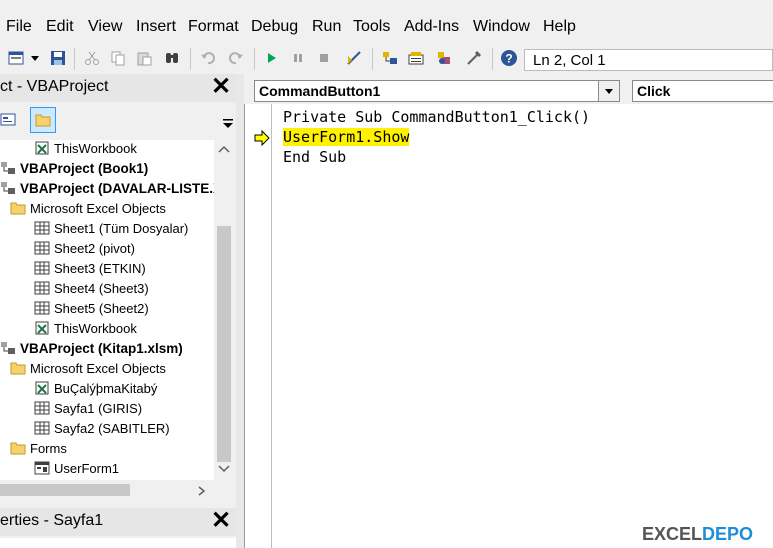  What do you see at coordinates (58, 58) in the screenshot?
I see `save-icon` at bounding box center [58, 58].